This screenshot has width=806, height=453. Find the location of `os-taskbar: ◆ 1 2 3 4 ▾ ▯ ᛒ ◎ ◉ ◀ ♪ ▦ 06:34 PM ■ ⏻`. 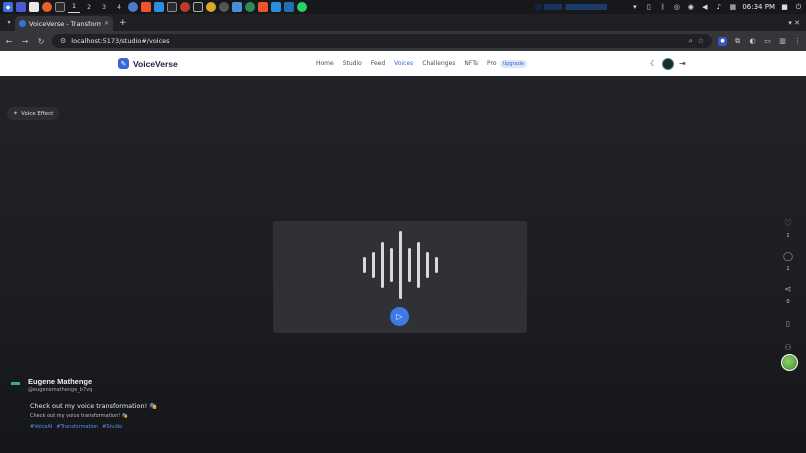

os-taskbar: ◆ 1 2 3 4 ▾ ▯ ᛒ ◎ ◉ ◀ ♪ ▦ 06:34 PM ■ ⏻ is located at coordinates (403, 7).